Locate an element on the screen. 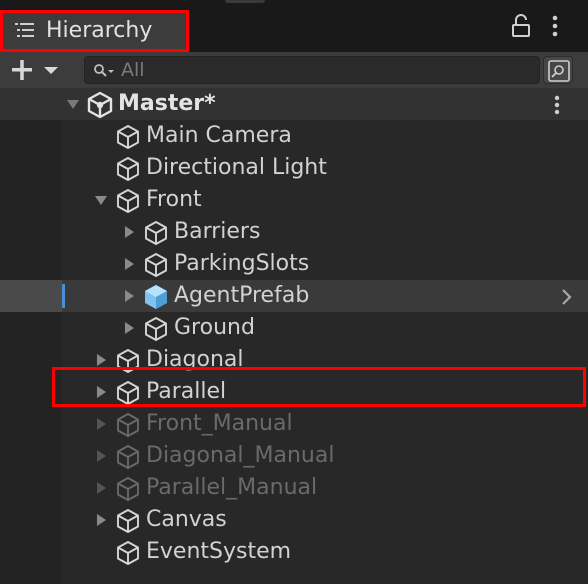 Image resolution: width=588 pixels, height=584 pixels. adjacent-tab-edge is located at coordinates (245, 1).